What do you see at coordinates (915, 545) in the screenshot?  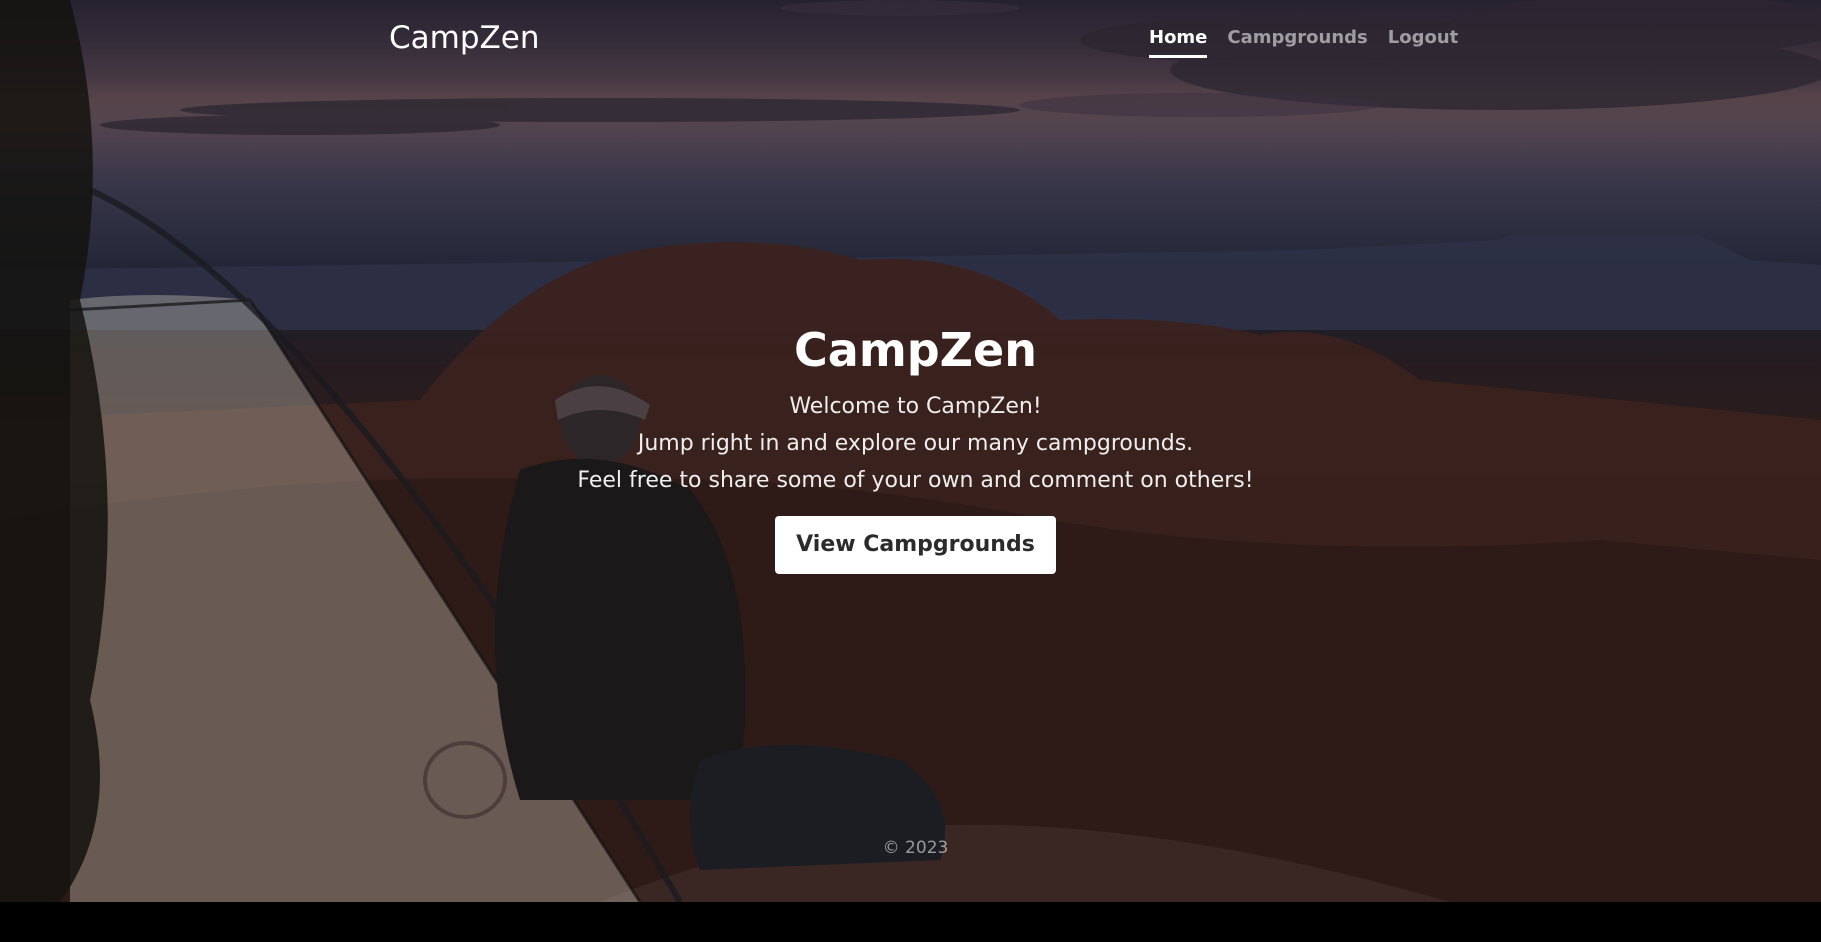 I see `view-campgrounds-button: View Campgrounds` at bounding box center [915, 545].